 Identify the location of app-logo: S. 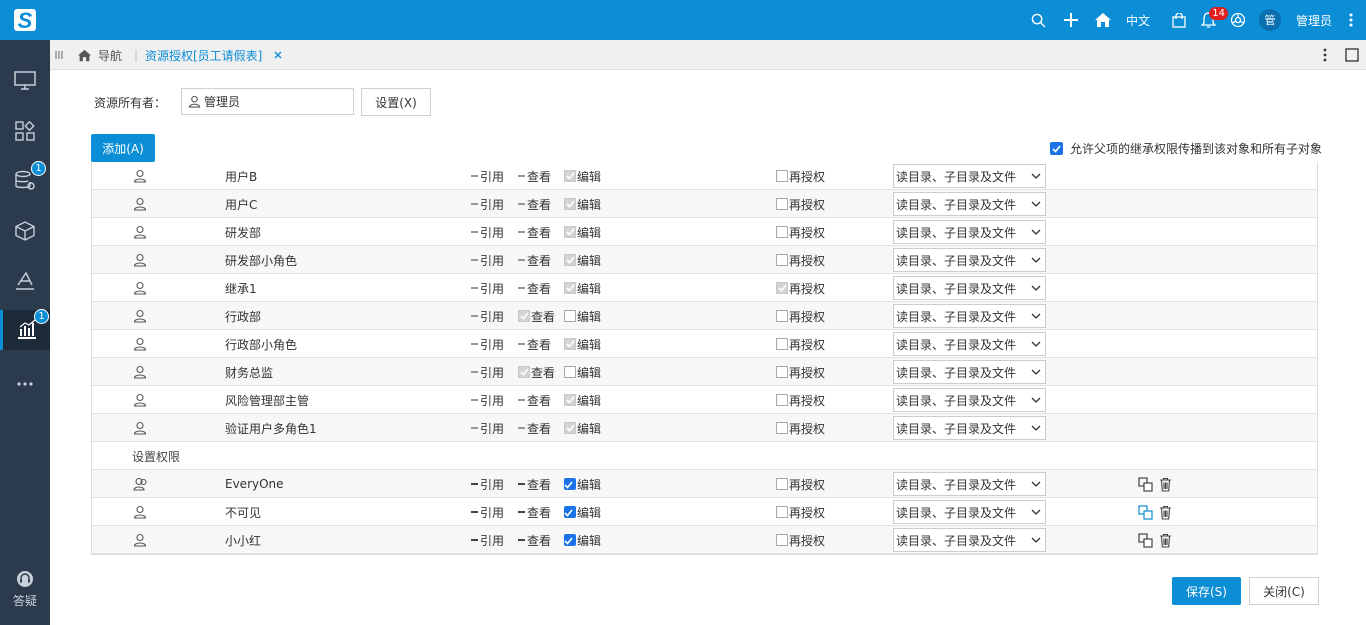
(25, 20).